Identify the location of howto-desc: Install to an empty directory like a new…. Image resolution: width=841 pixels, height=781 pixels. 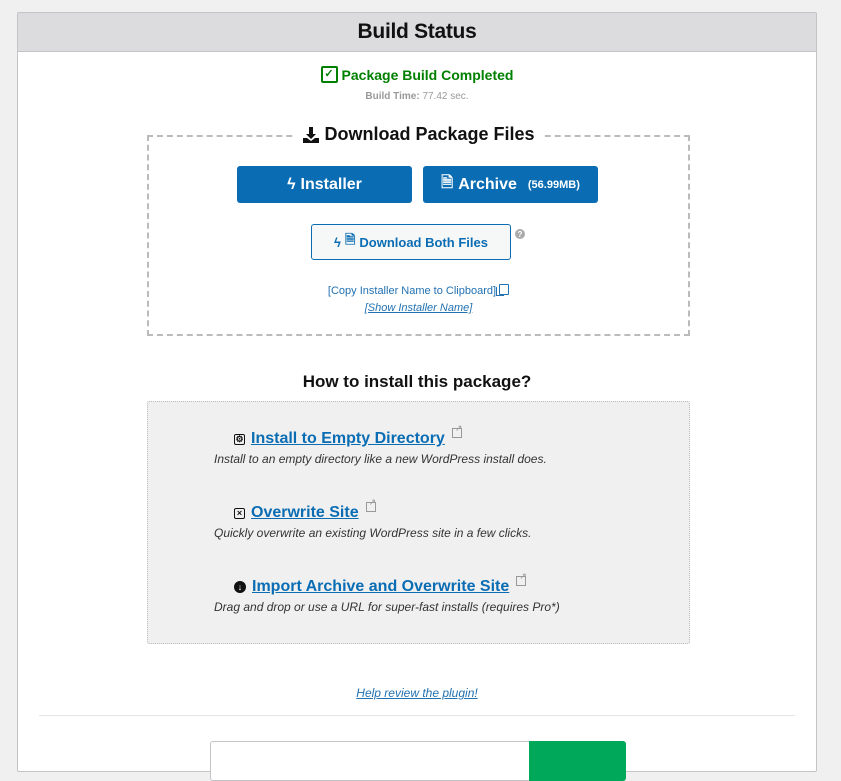
(380, 459).